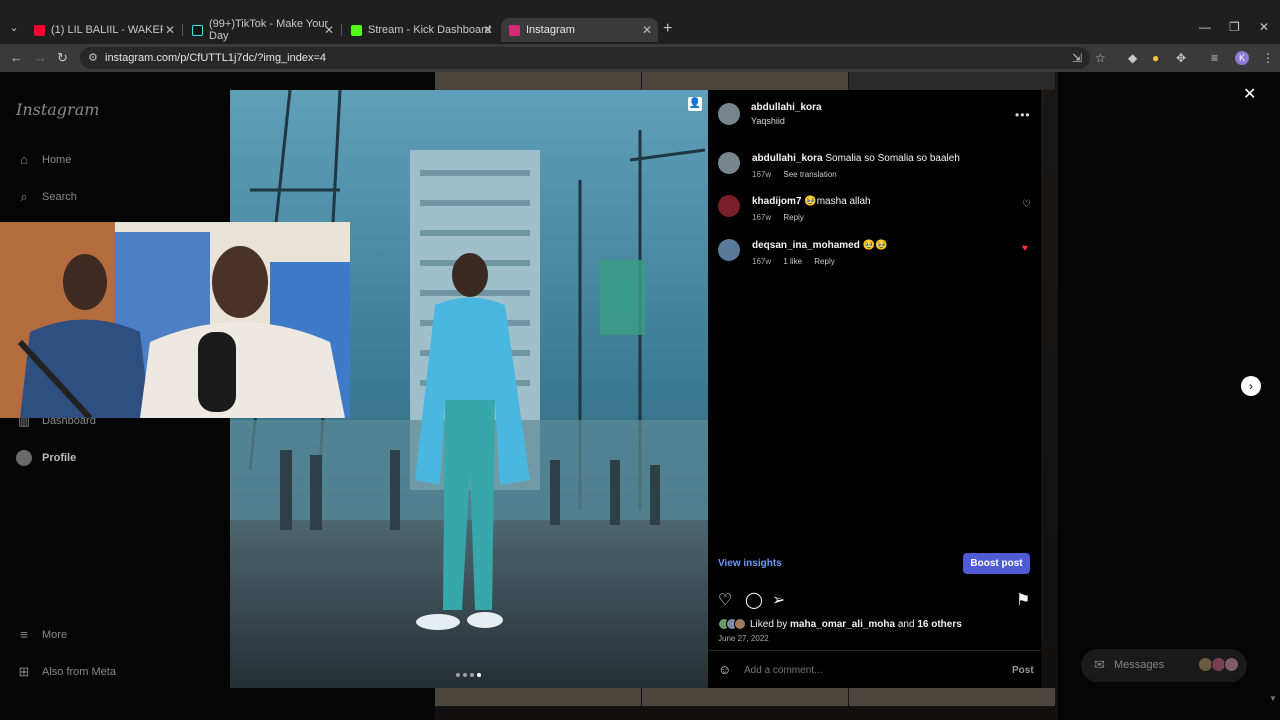  What do you see at coordinates (750, 563) in the screenshot?
I see `view-insights-link: View insights` at bounding box center [750, 563].